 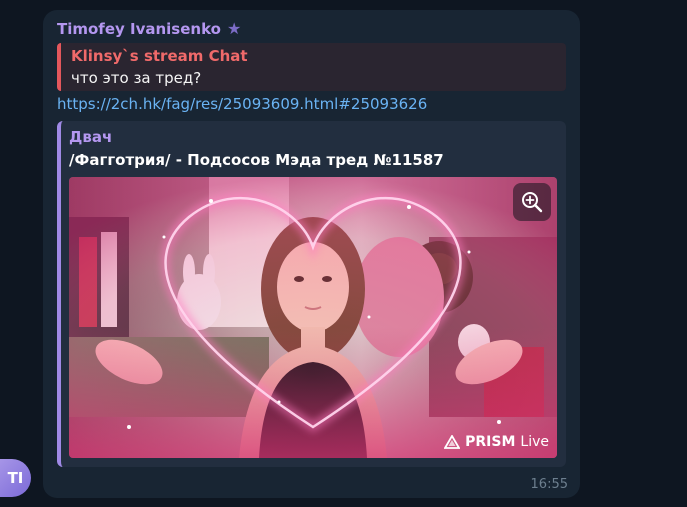 I want to click on sender-name-text: Timofey Ivanisenko, so click(x=139, y=28).